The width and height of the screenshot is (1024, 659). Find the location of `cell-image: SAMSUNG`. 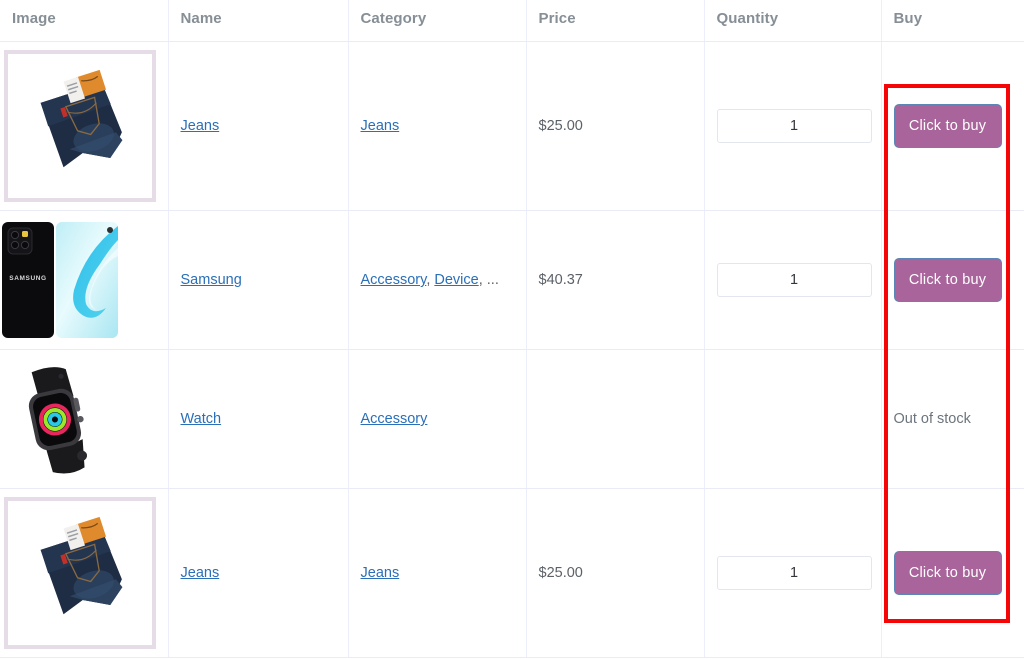

cell-image: SAMSUNG is located at coordinates (84, 280).